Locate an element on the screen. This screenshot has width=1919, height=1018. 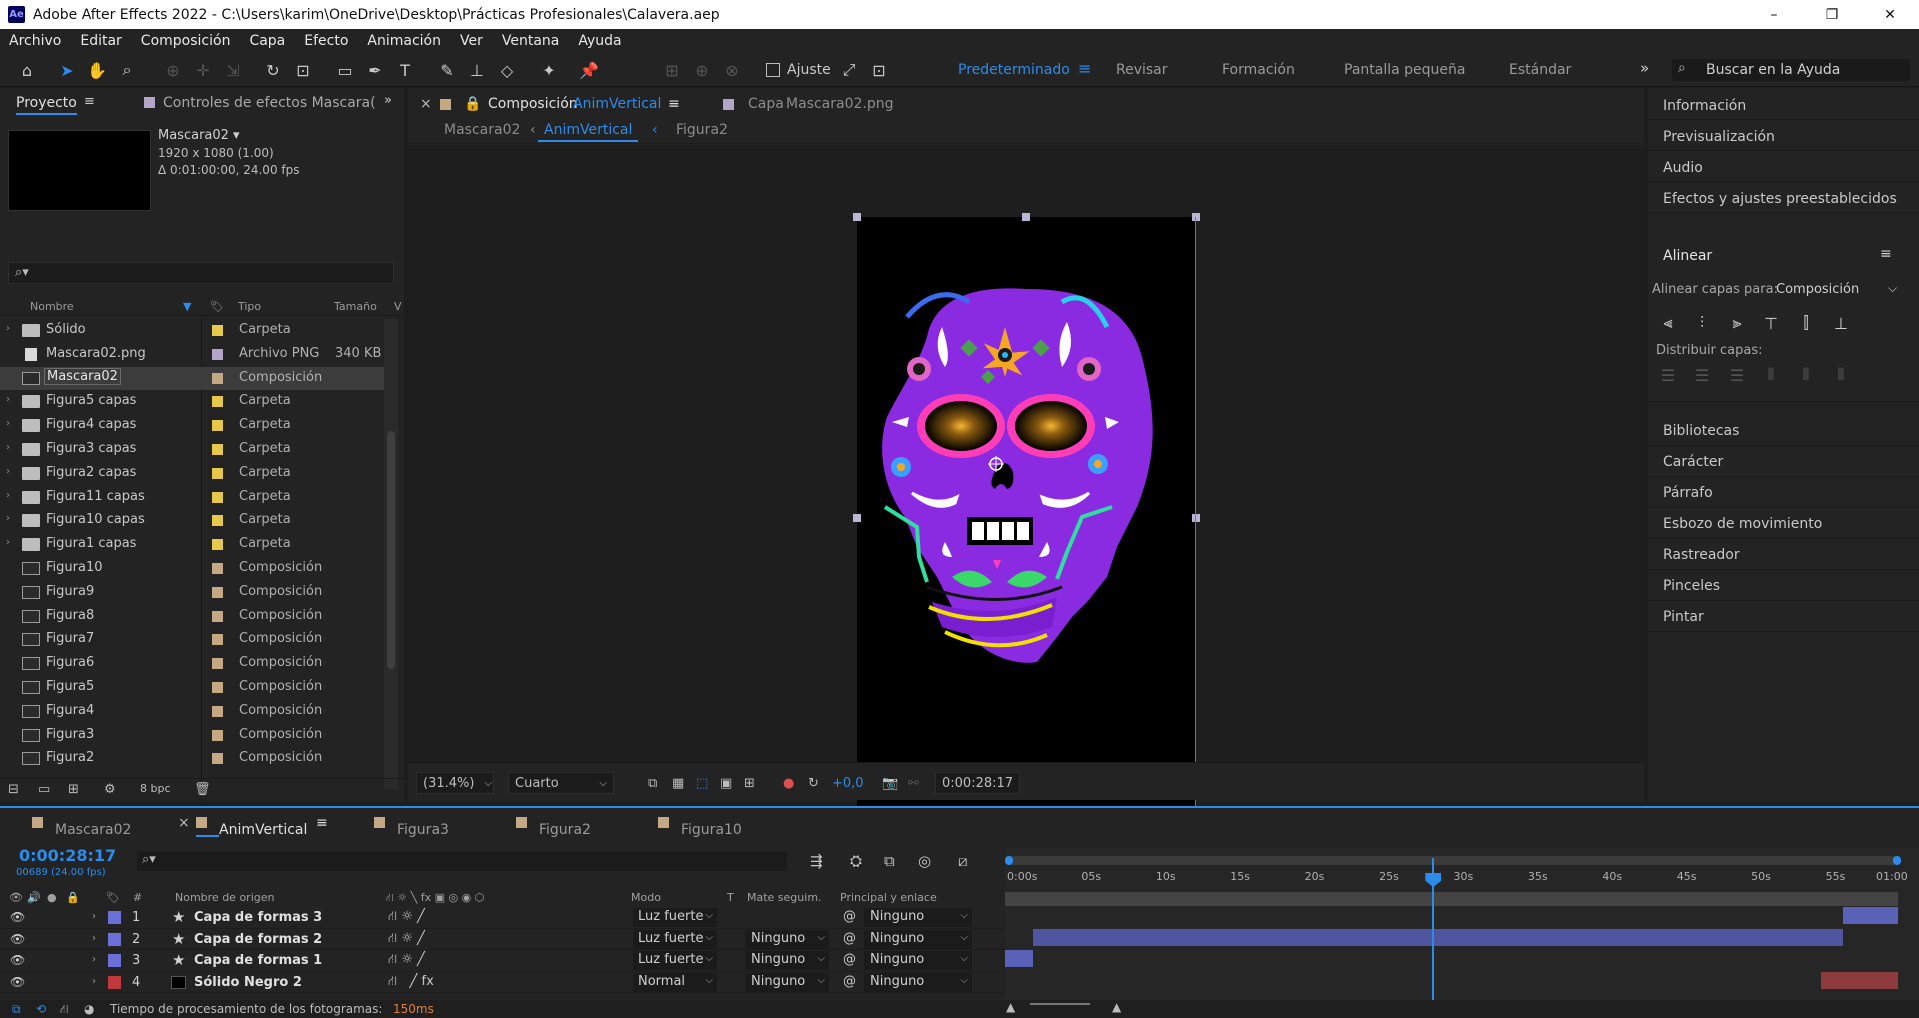
puppet-pin-tool-icon: 📌 is located at coordinates (589, 70).